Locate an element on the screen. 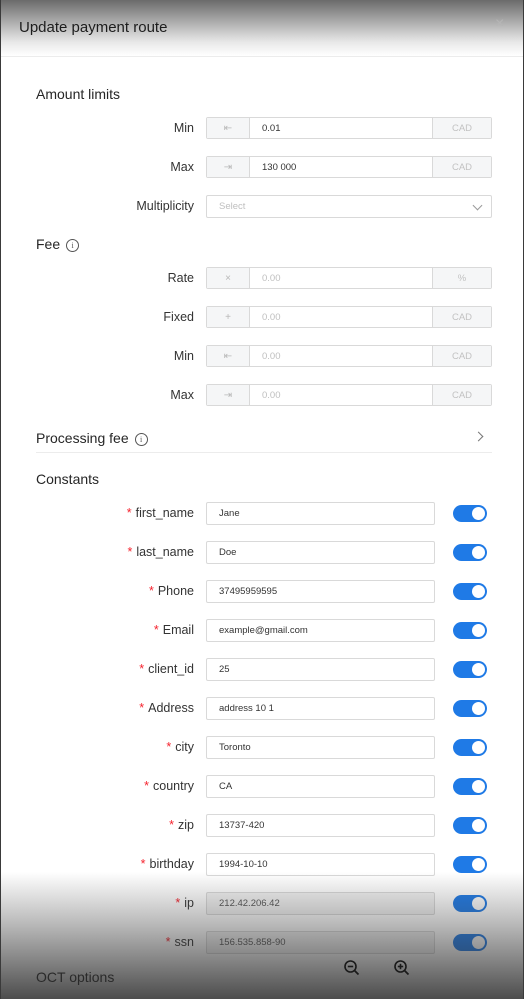  constant-label: * ssn is located at coordinates (180, 942).